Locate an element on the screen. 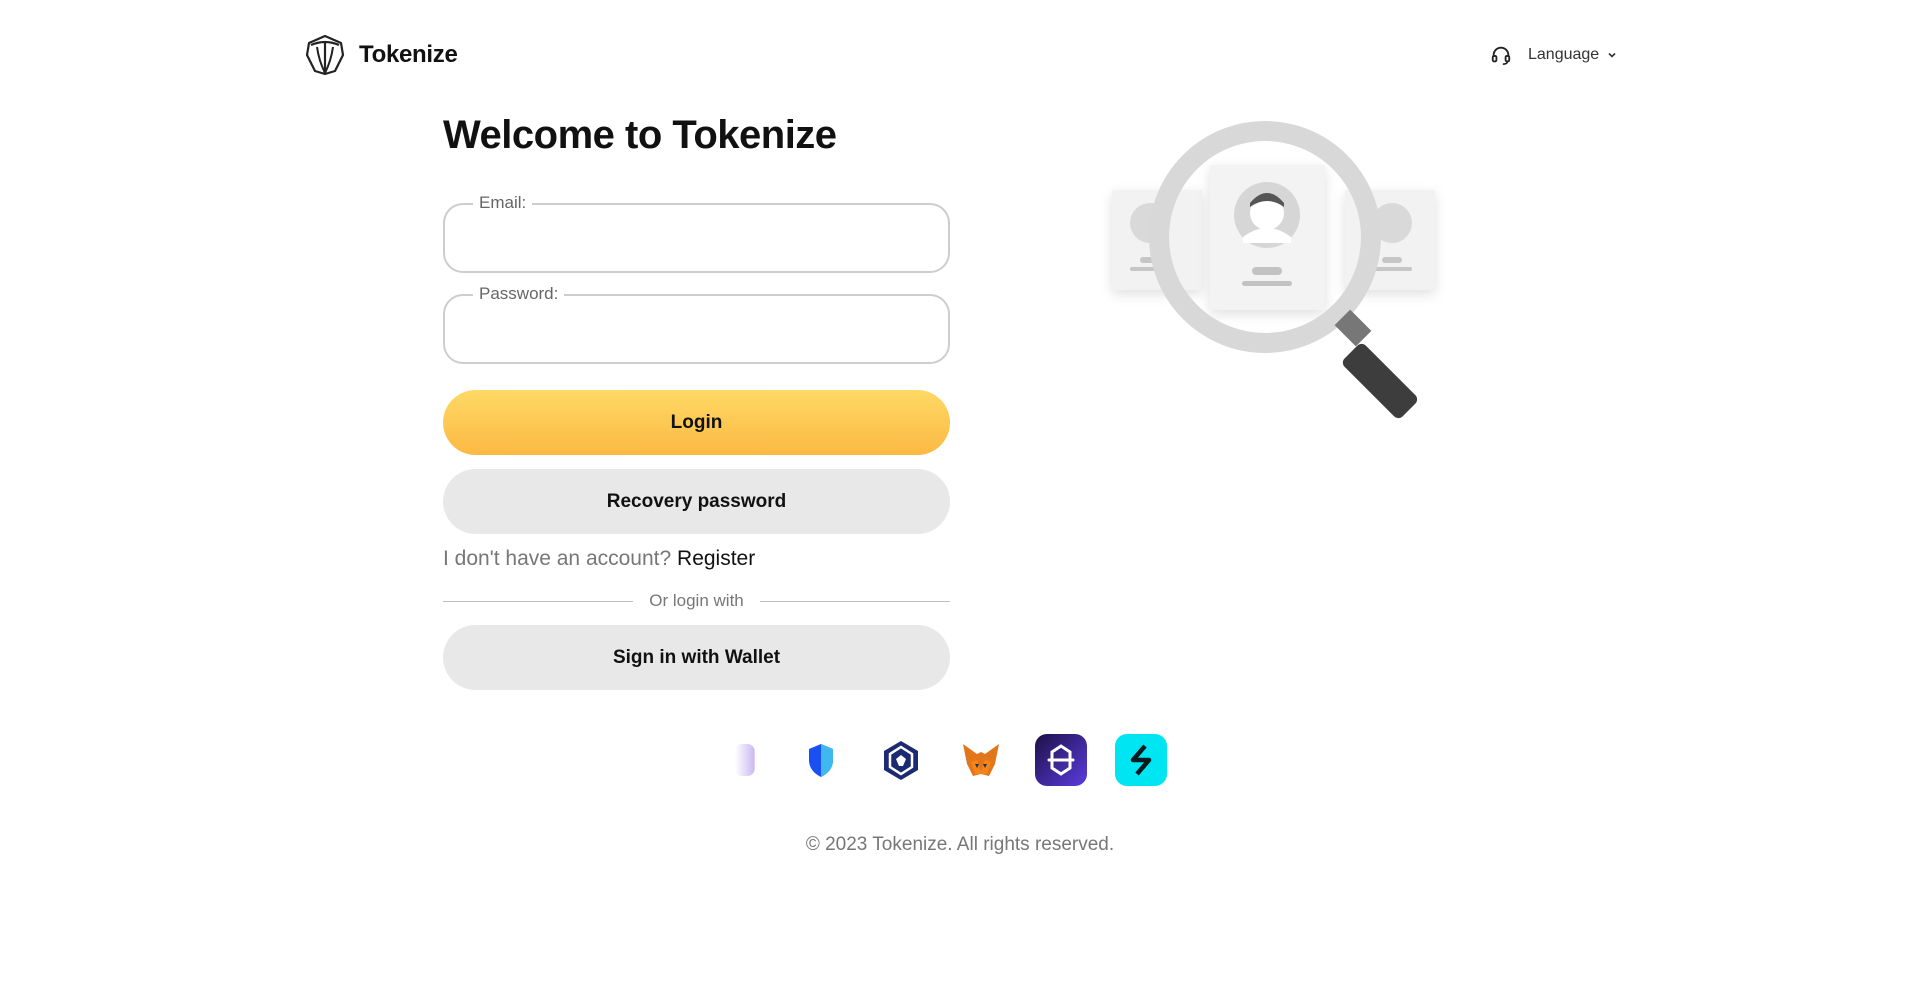 The height and width of the screenshot is (993, 1920). register-link: Register is located at coordinates (716, 558).